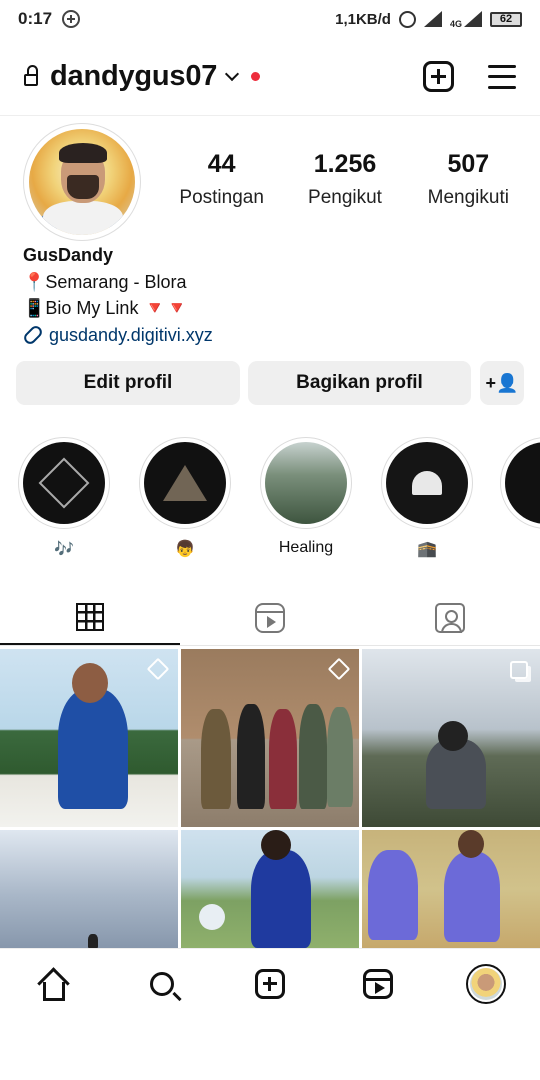 The height and width of the screenshot is (1080, 540). I want to click on network-type: 4G, so click(455, 24).